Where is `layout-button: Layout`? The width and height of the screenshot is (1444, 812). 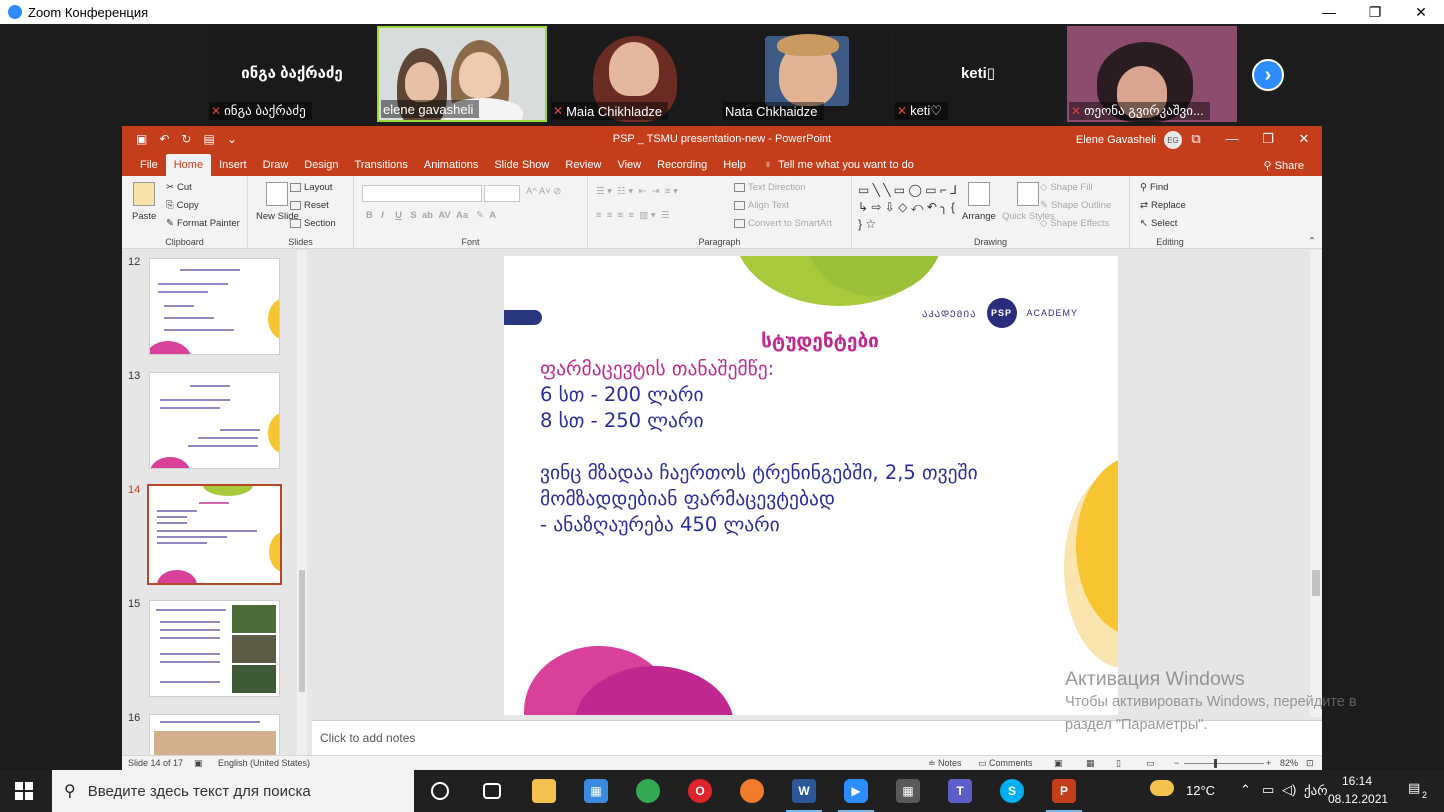 layout-button: Layout is located at coordinates (311, 187).